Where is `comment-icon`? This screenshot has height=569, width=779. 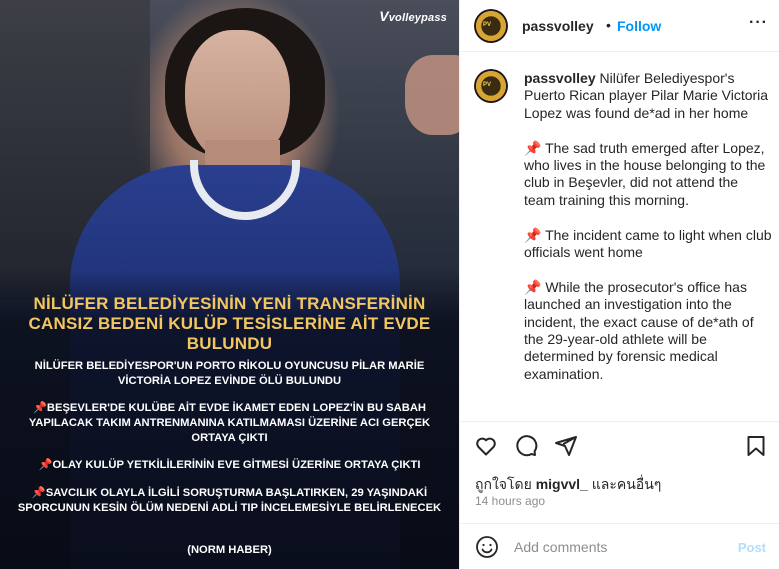 comment-icon is located at coordinates (526, 446).